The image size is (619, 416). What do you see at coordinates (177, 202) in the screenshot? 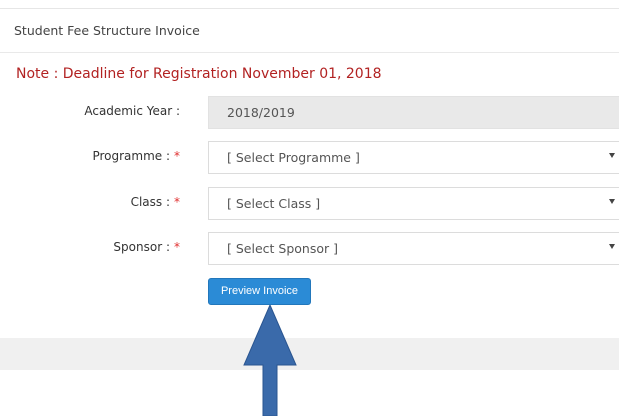
I see `class-required-mark: *` at bounding box center [177, 202].